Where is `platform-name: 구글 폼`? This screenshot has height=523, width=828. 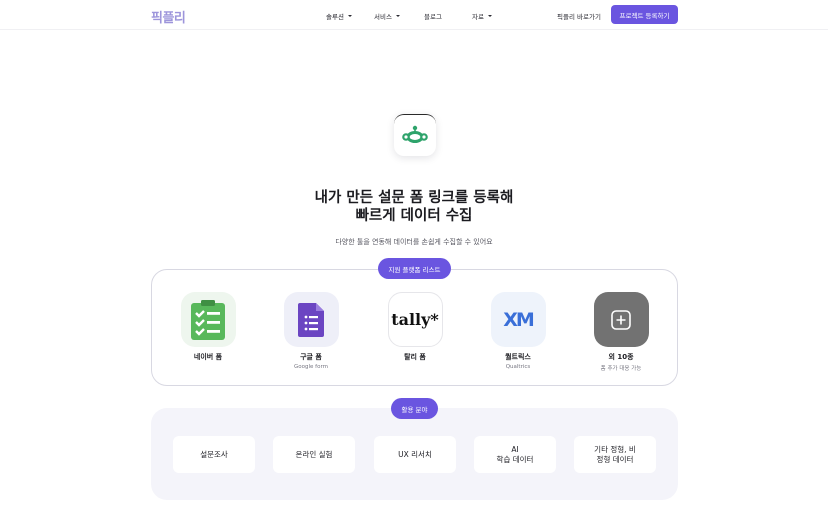
platform-name: 구글 폼 is located at coordinates (311, 357).